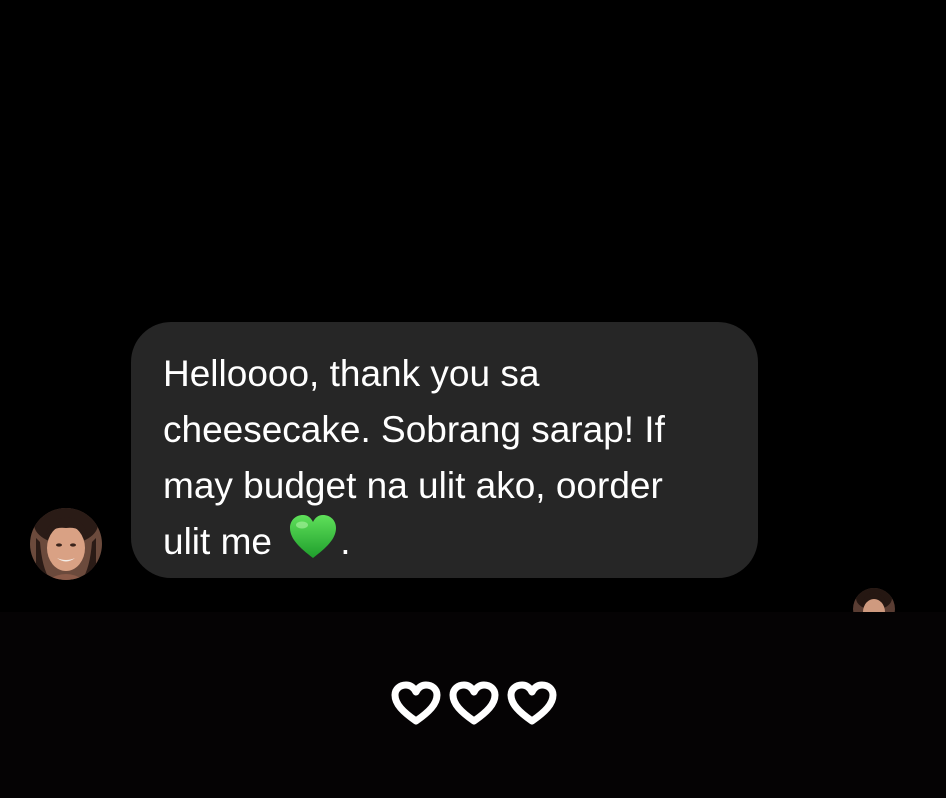  Describe the element at coordinates (351, 373) in the screenshot. I see `message-line: Helloooo, thank you sa` at that location.